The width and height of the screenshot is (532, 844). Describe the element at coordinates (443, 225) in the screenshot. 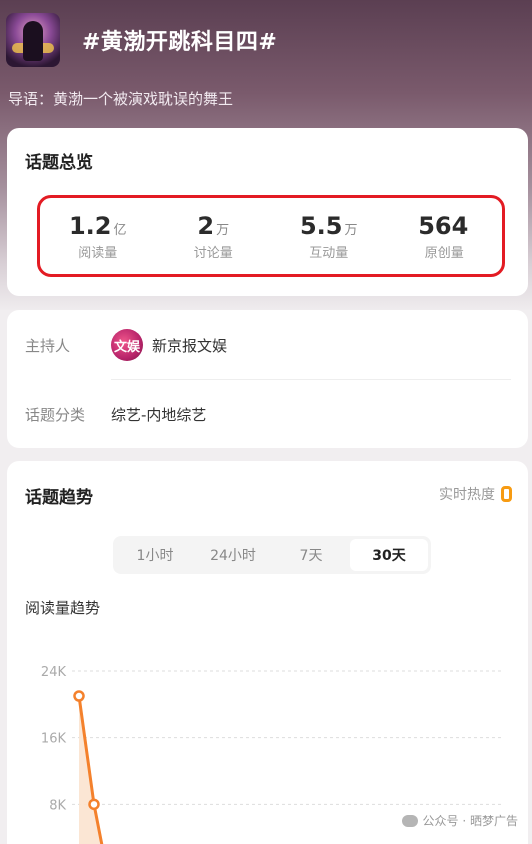

I see `stat-number: 564` at that location.